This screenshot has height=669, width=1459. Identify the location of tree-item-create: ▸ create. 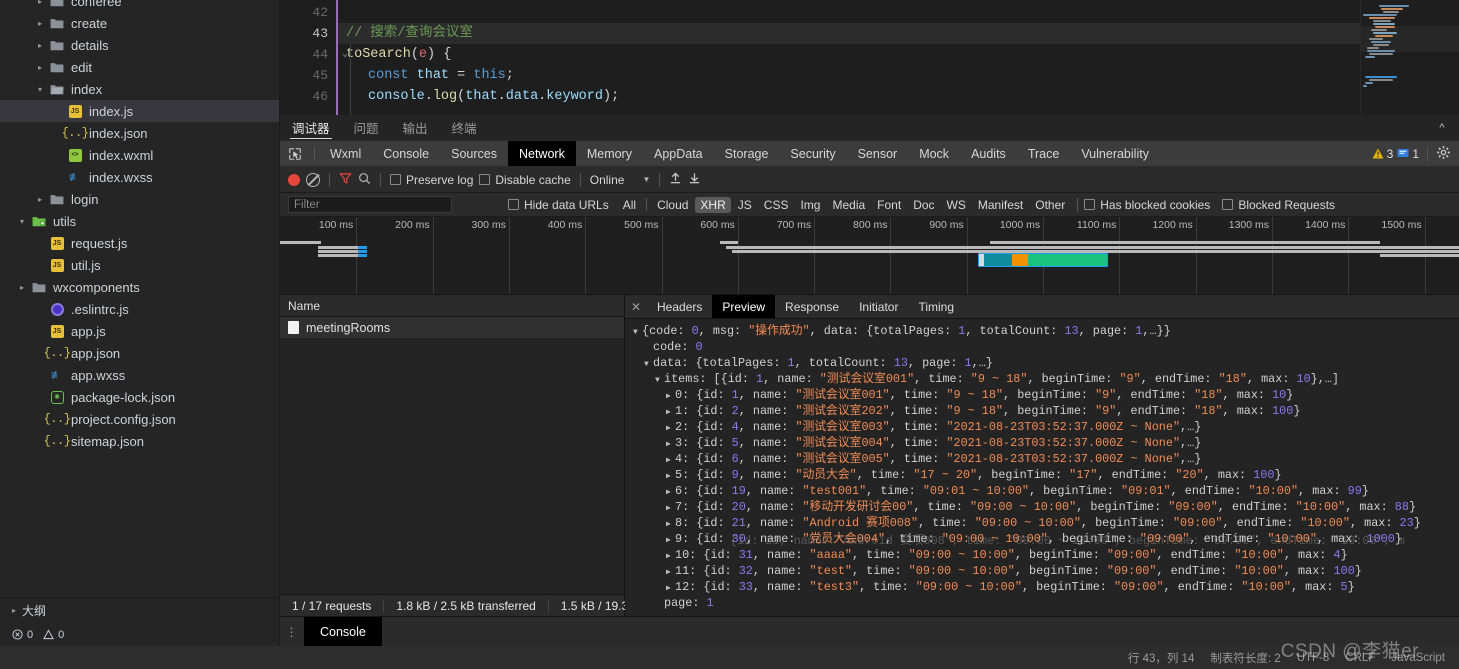
(139, 23).